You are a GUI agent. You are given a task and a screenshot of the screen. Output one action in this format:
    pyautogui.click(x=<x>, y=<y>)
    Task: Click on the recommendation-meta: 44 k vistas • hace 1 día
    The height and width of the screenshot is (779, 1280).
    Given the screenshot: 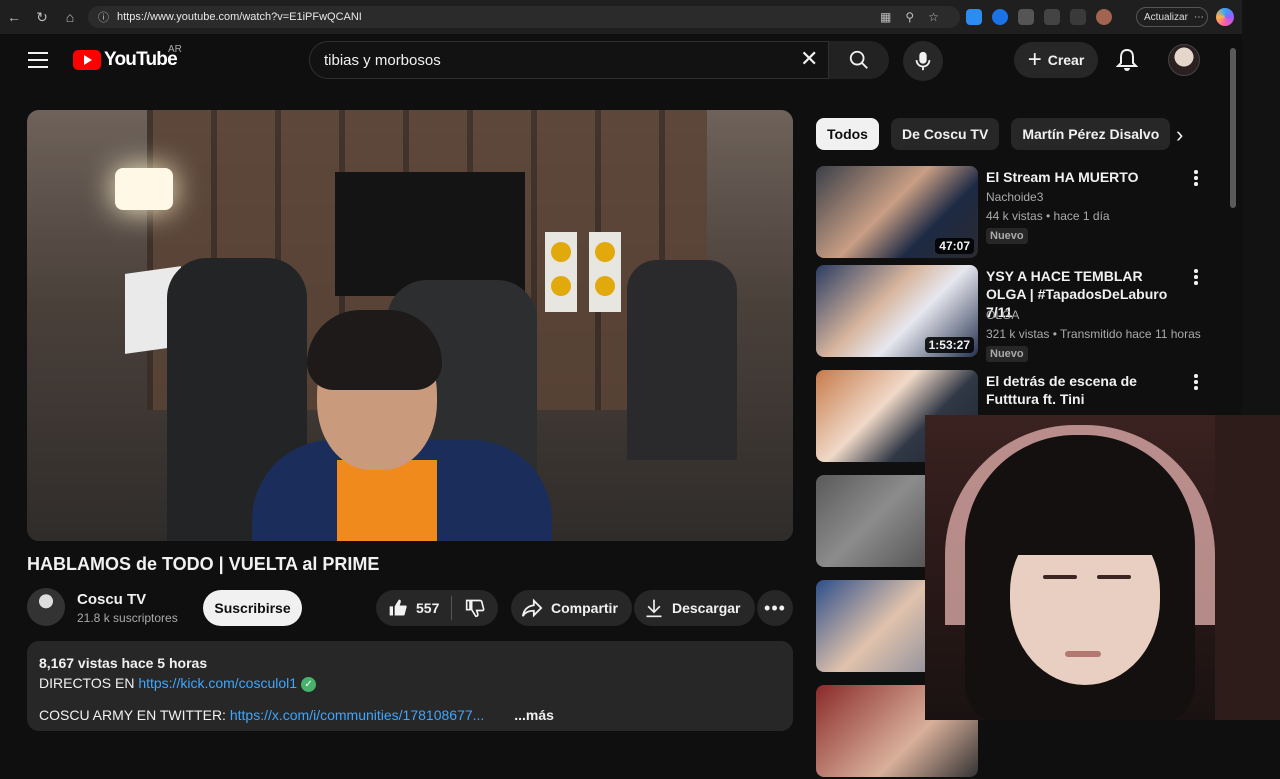 What is the action you would take?
    pyautogui.click(x=1048, y=216)
    